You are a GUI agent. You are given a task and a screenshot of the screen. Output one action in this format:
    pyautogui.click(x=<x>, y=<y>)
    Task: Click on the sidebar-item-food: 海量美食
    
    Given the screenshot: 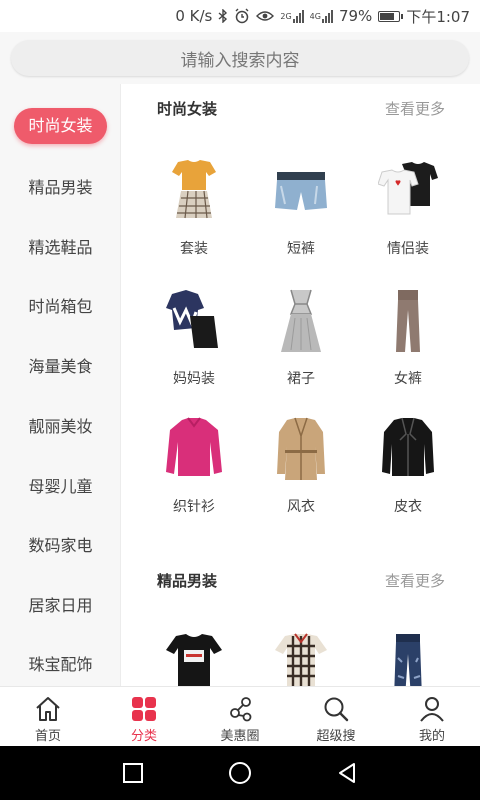 What is the action you would take?
    pyautogui.click(x=60, y=365)
    